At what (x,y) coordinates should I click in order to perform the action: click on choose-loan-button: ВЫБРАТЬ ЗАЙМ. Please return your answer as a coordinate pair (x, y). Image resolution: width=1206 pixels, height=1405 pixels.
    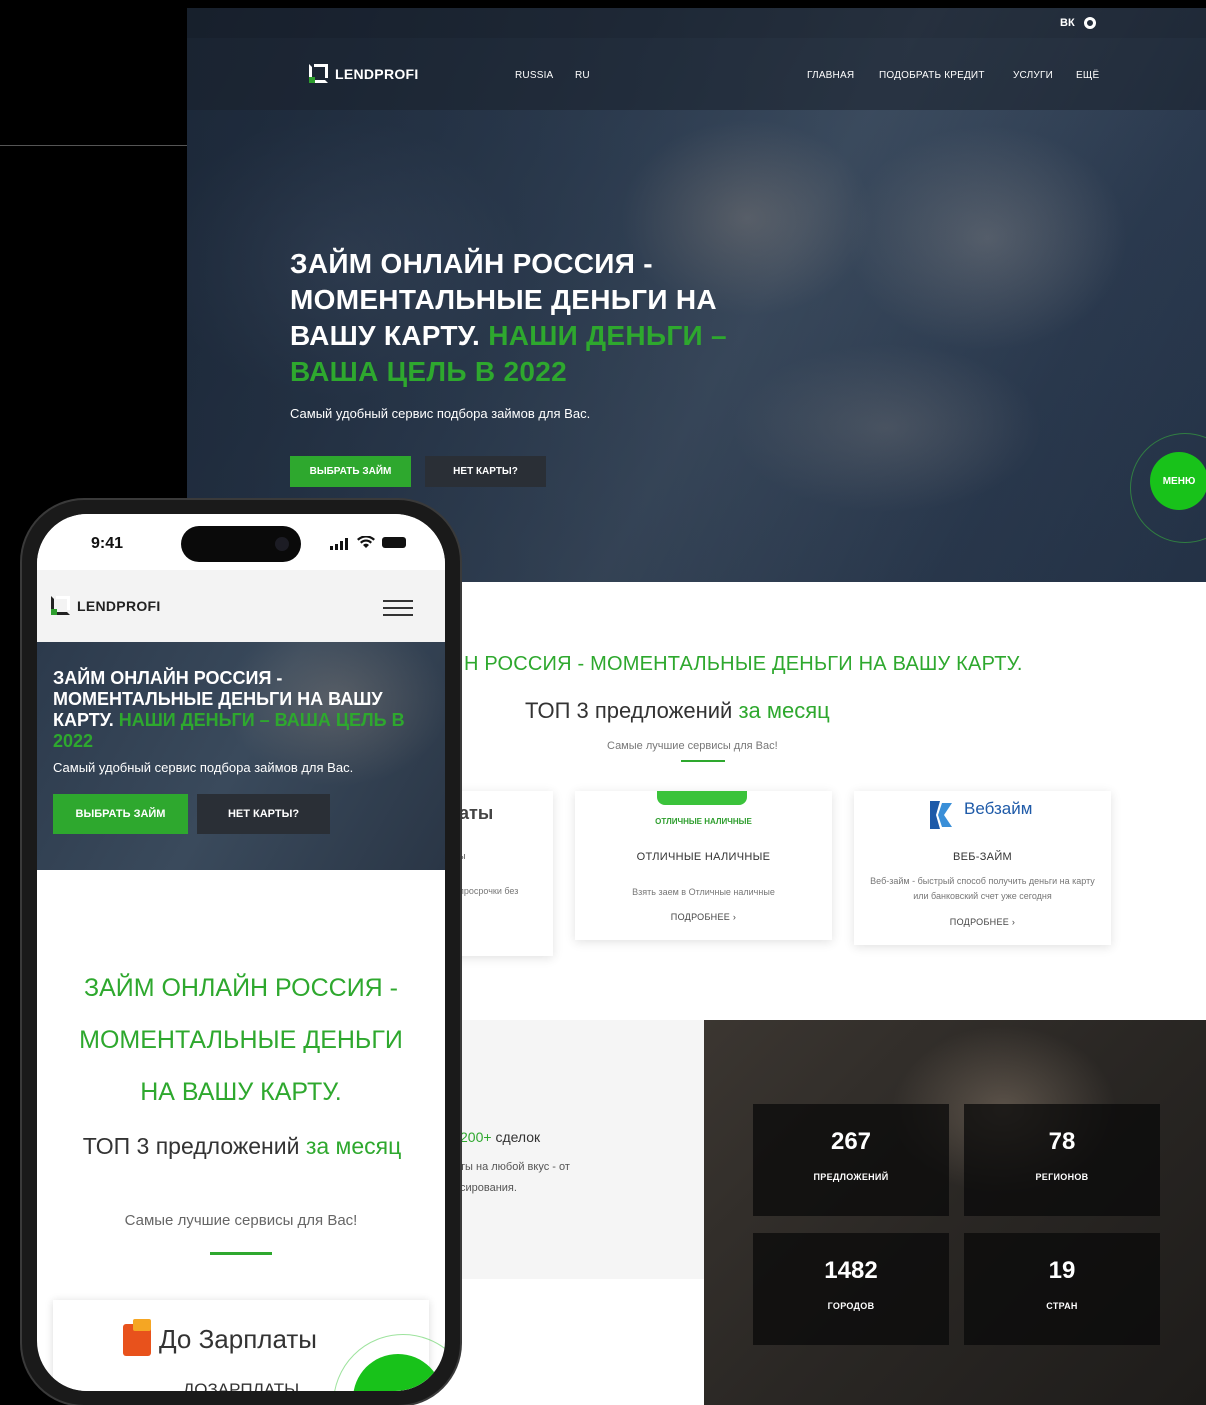
    Looking at the image, I should click on (350, 471).